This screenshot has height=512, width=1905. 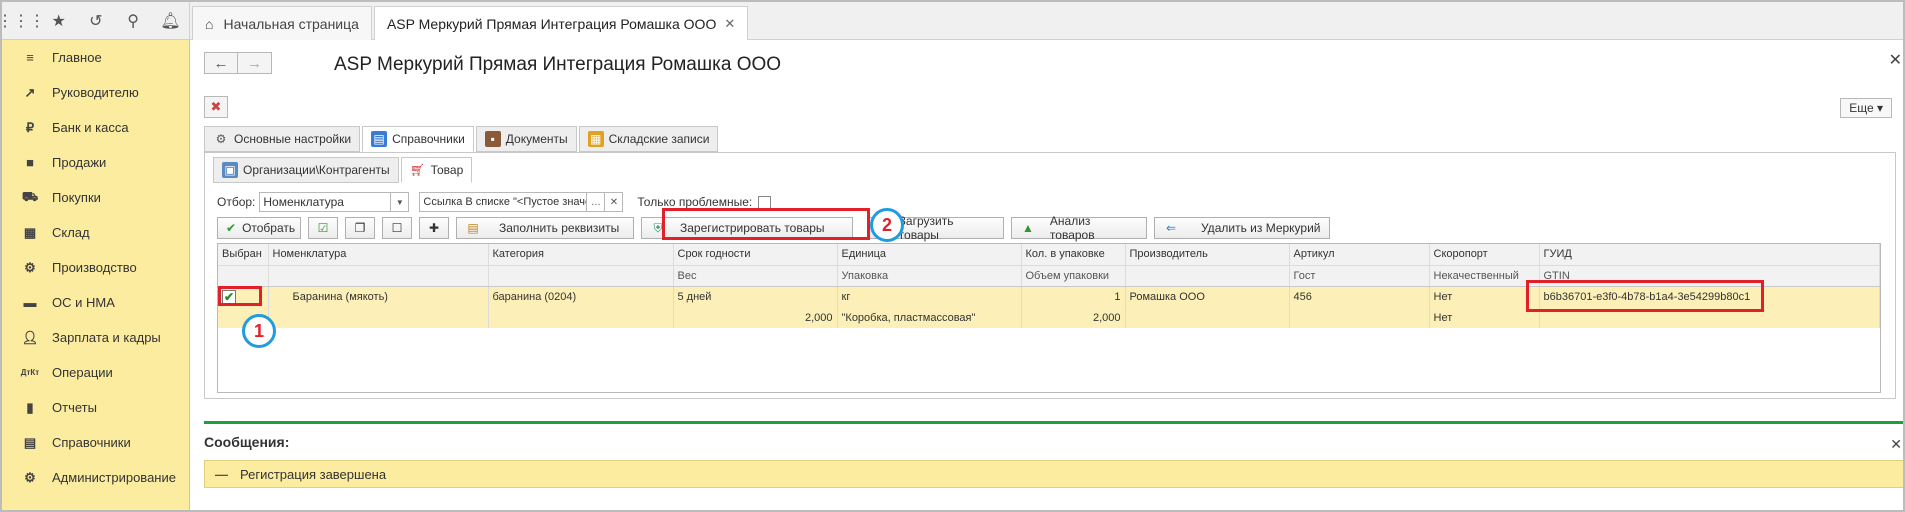 I want to click on uncheck-all-icon: ☐, so click(x=397, y=228).